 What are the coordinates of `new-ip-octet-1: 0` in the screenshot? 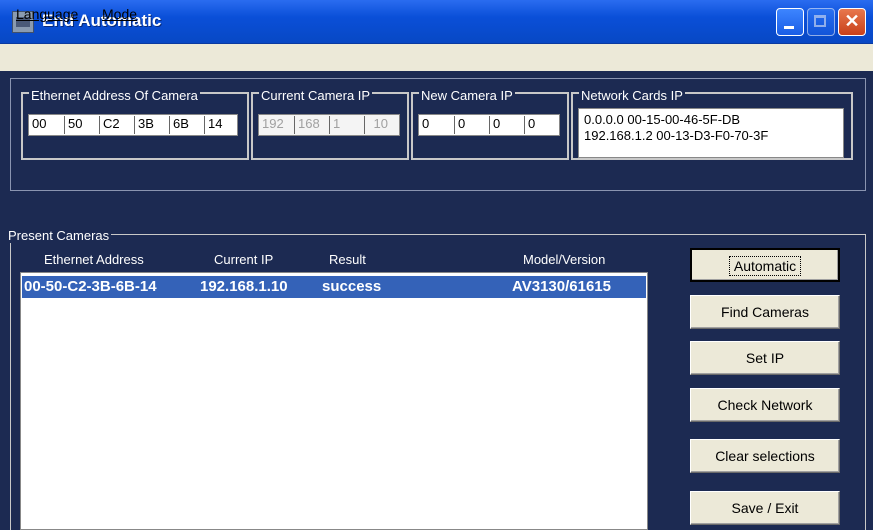 It's located at (434, 125).